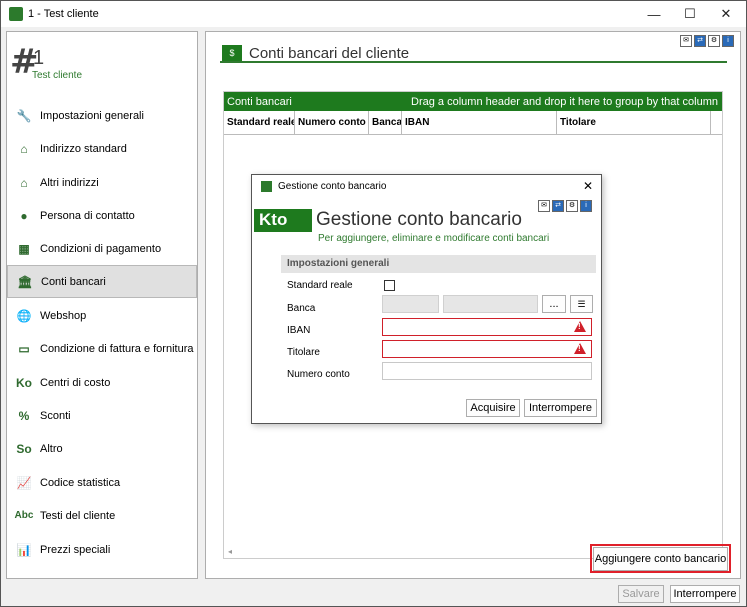 The image size is (747, 607). I want to click on sidebar-item-sconti: % Sconti, so click(102, 415).